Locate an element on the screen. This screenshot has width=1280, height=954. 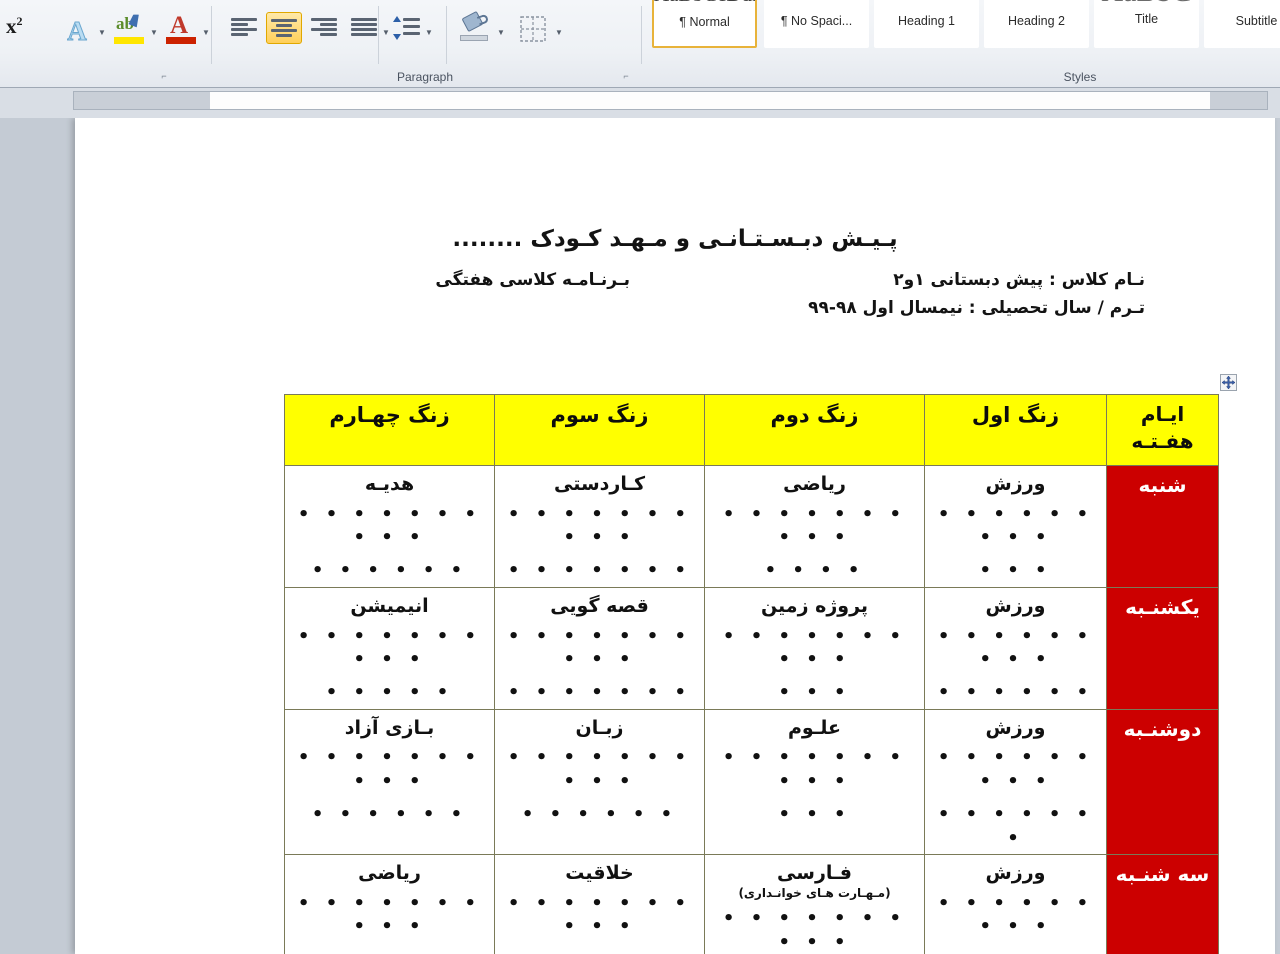
style-label: ¶ Normal is located at coordinates (704, 22).